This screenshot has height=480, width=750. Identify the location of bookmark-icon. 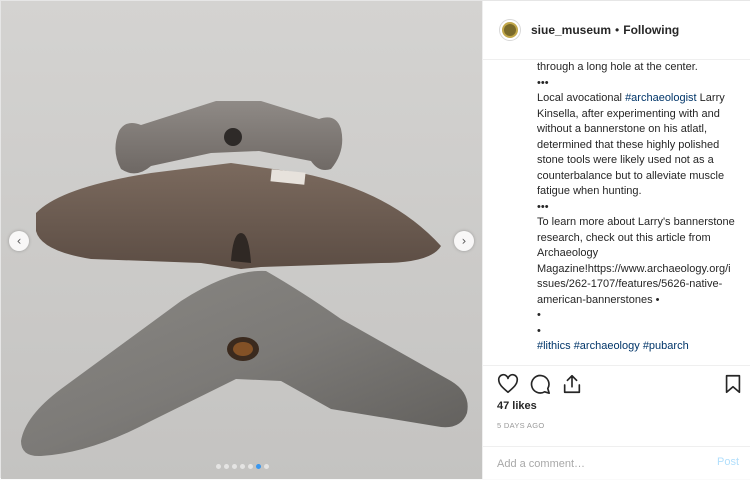
(733, 384).